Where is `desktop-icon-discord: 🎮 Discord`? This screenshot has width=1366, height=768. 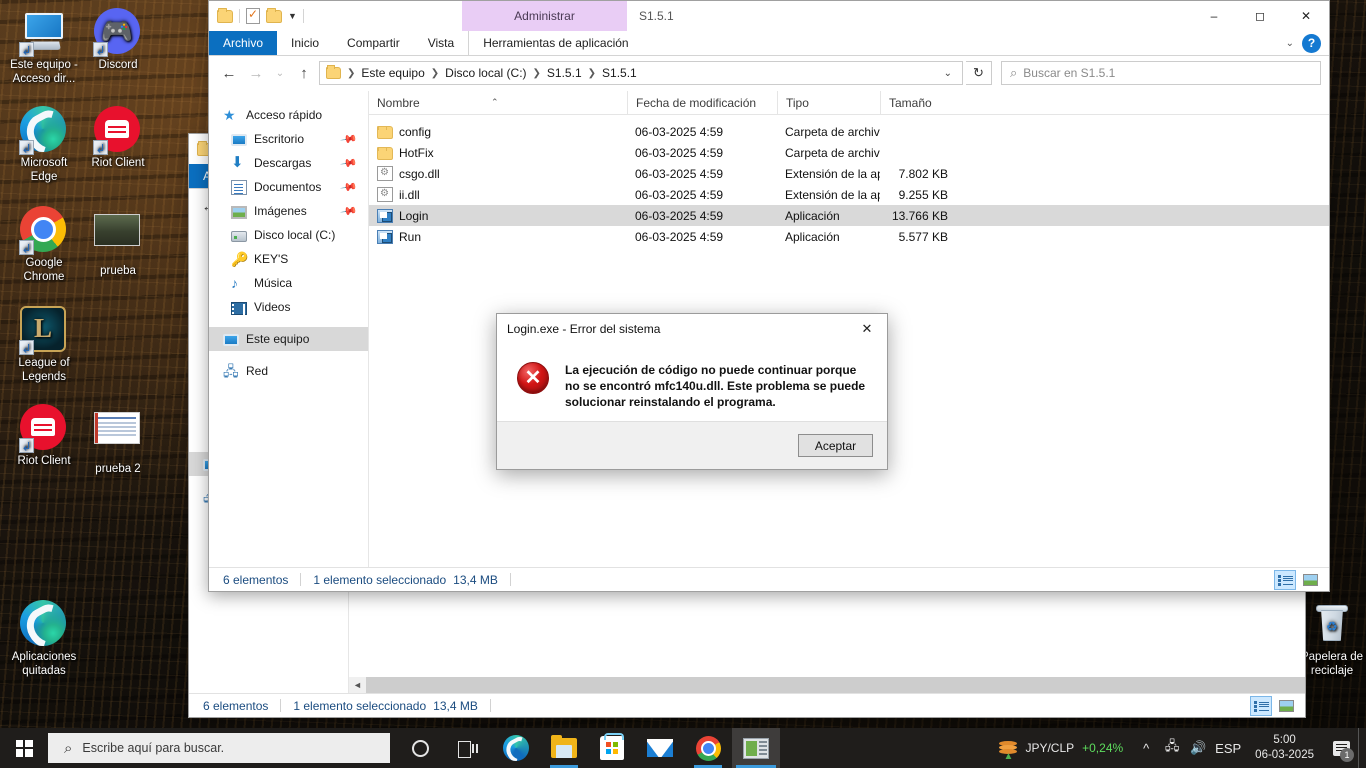 desktop-icon-discord: 🎮 Discord is located at coordinates (118, 40).